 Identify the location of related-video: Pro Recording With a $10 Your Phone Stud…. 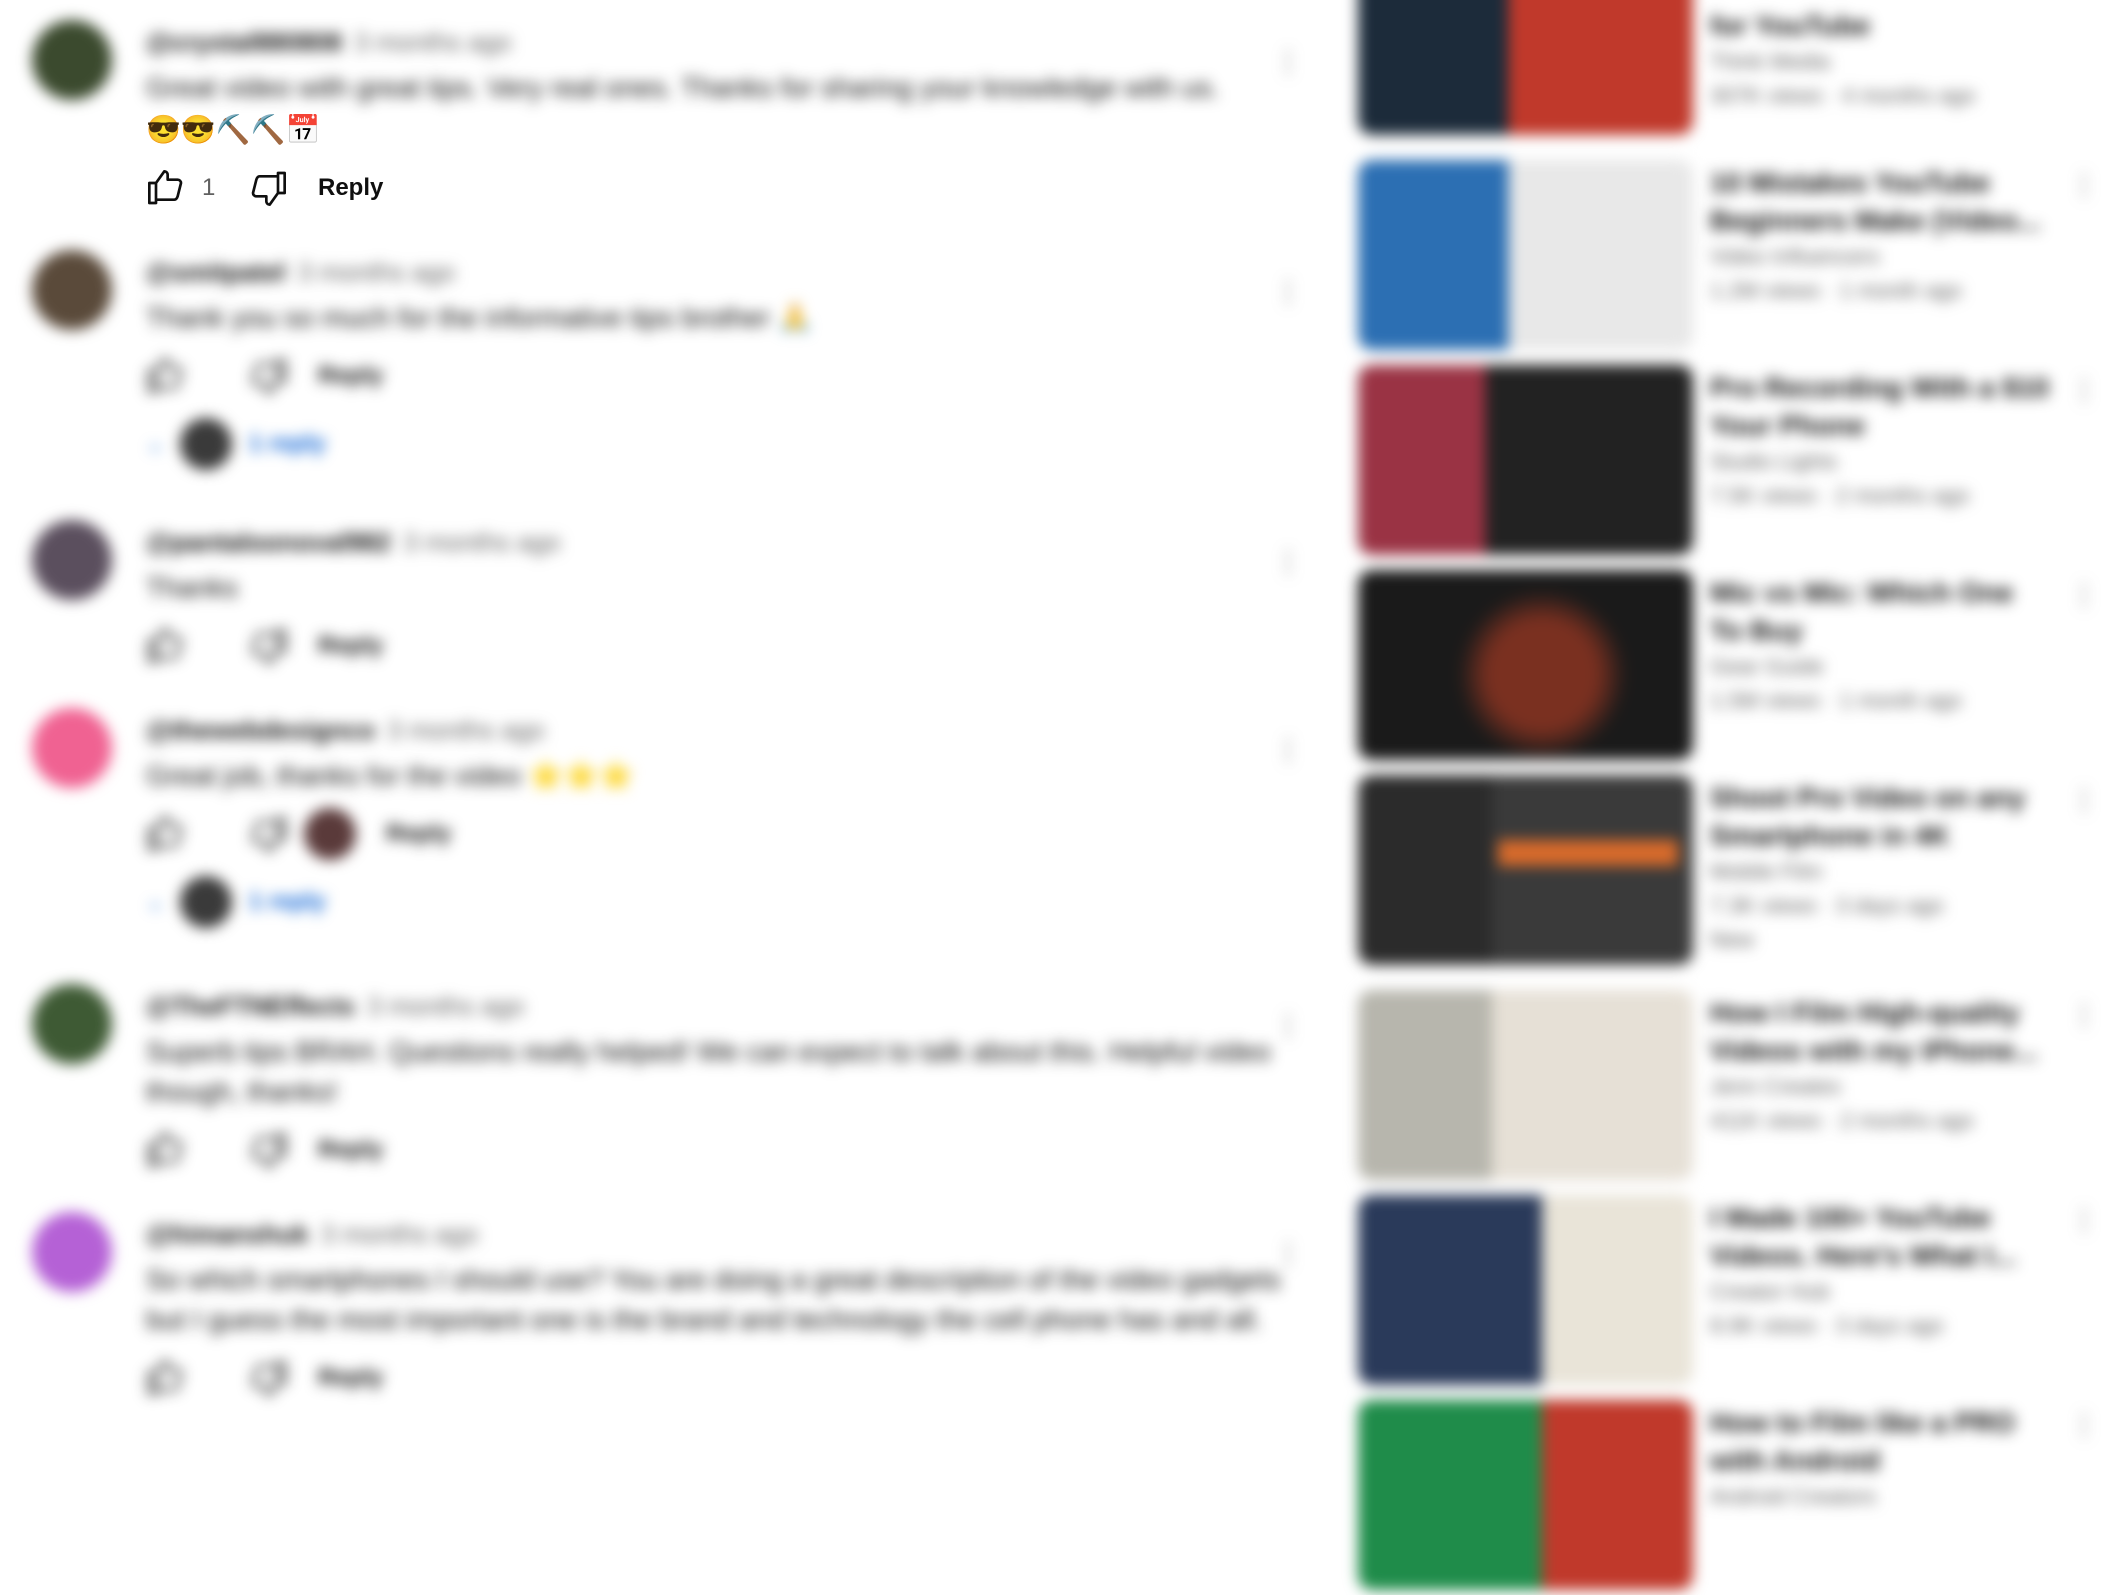
(1728, 462).